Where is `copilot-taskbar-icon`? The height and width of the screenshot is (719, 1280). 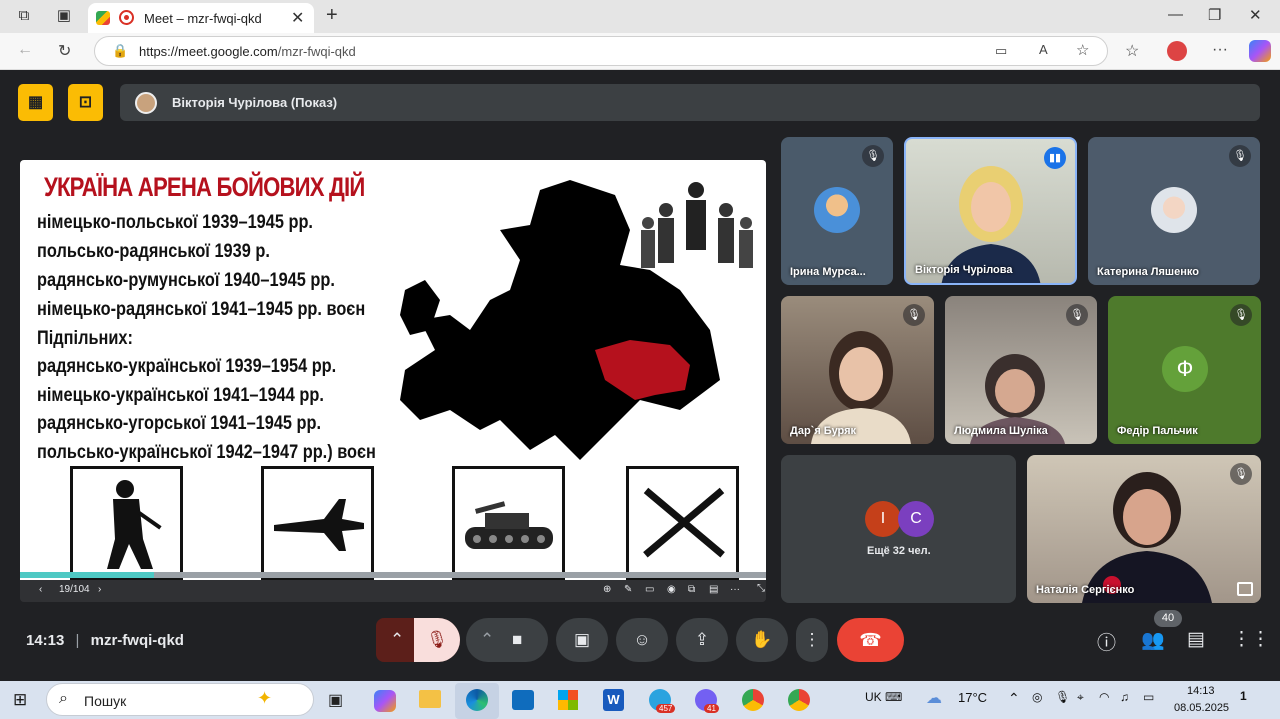
copilot-taskbar-icon is located at coordinates (385, 701).